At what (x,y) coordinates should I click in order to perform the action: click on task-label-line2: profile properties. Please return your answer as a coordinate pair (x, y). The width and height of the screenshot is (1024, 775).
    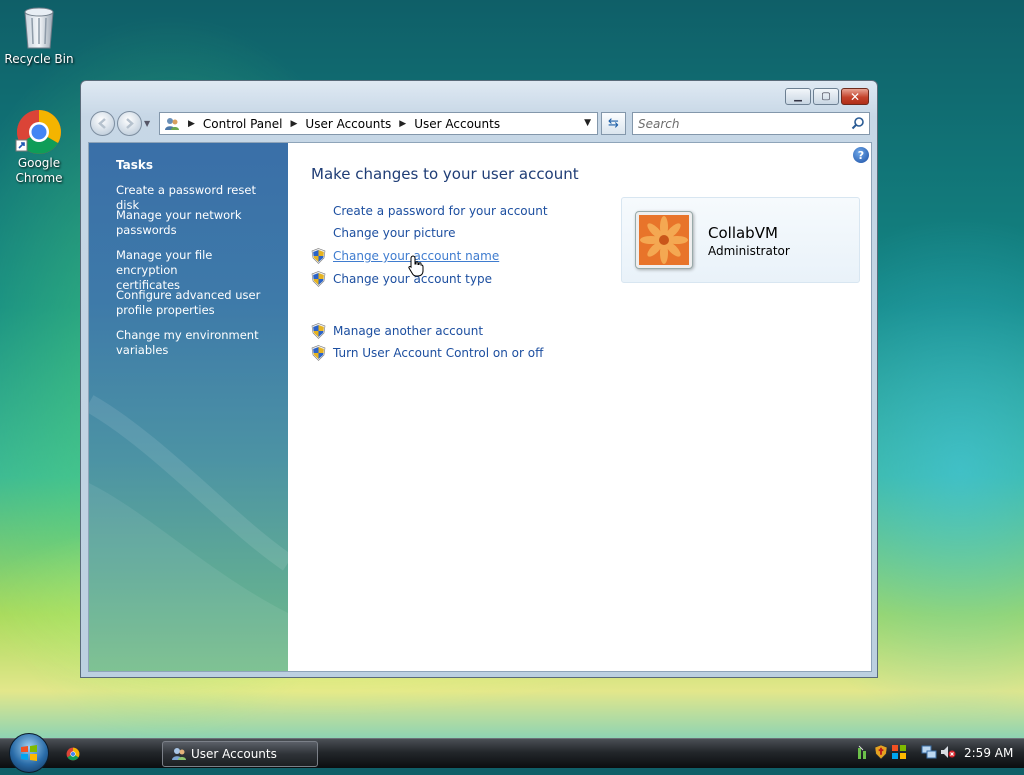
    Looking at the image, I should click on (165, 310).